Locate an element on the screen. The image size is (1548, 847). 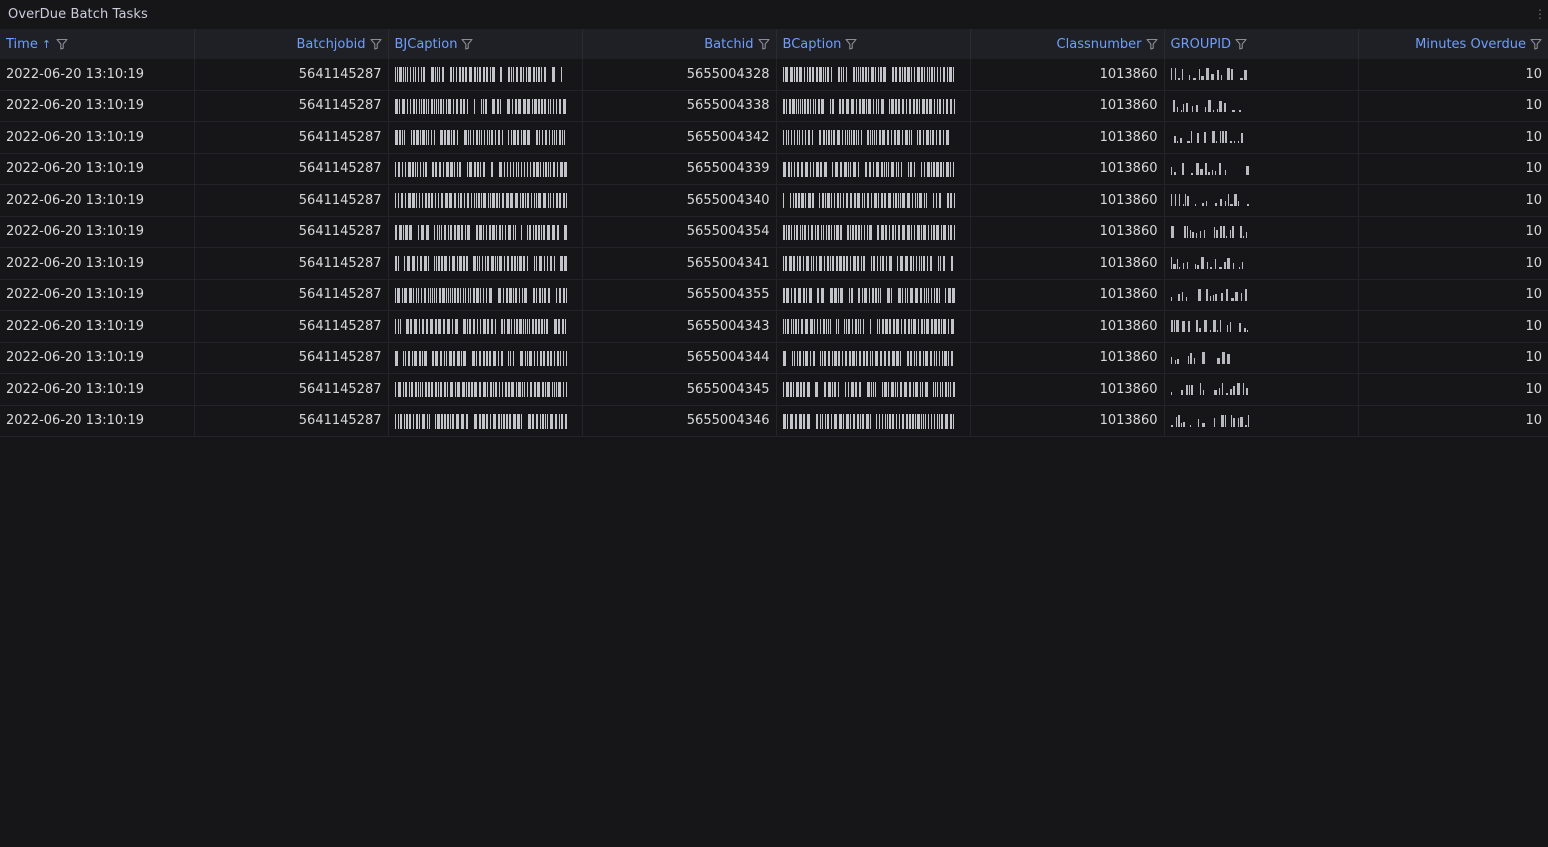
column-header-content: Time ↑ is located at coordinates (37, 44).